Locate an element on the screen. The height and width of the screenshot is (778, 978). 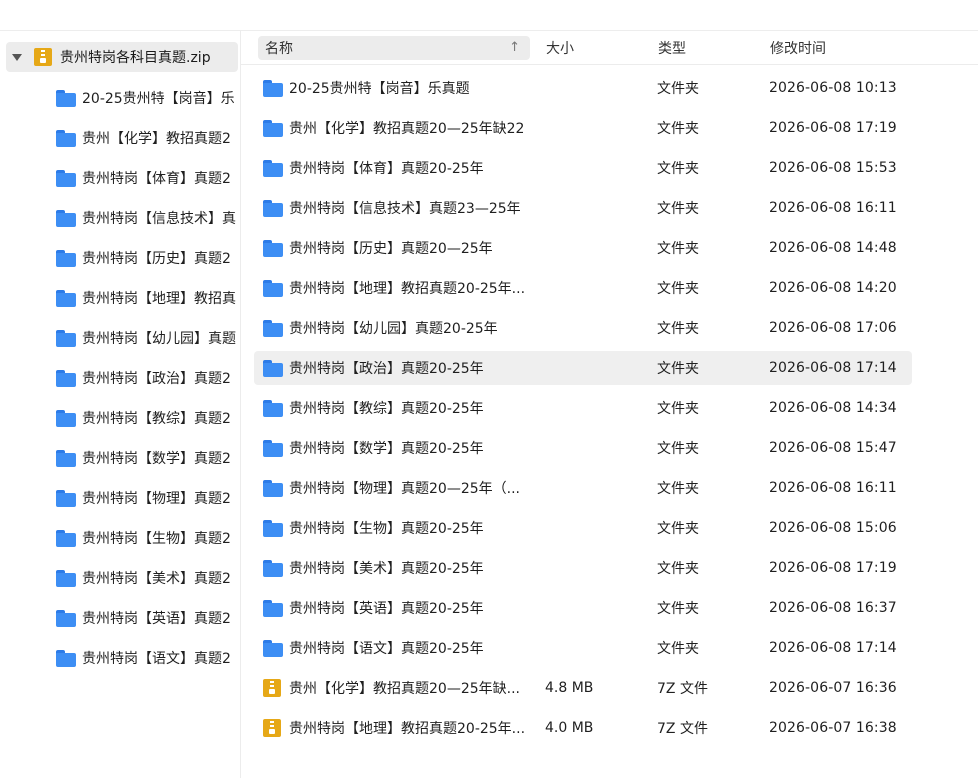
tree-item: 贵州特岗【地理】教招真 is located at coordinates (146, 298).